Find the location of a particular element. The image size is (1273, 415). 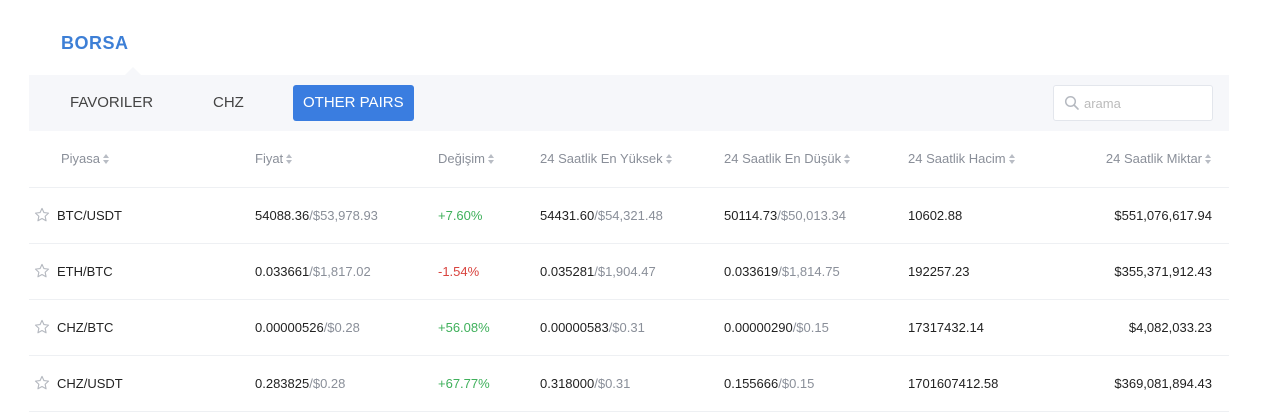

amount-value: $4,082,033.23 is located at coordinates (1170, 327).